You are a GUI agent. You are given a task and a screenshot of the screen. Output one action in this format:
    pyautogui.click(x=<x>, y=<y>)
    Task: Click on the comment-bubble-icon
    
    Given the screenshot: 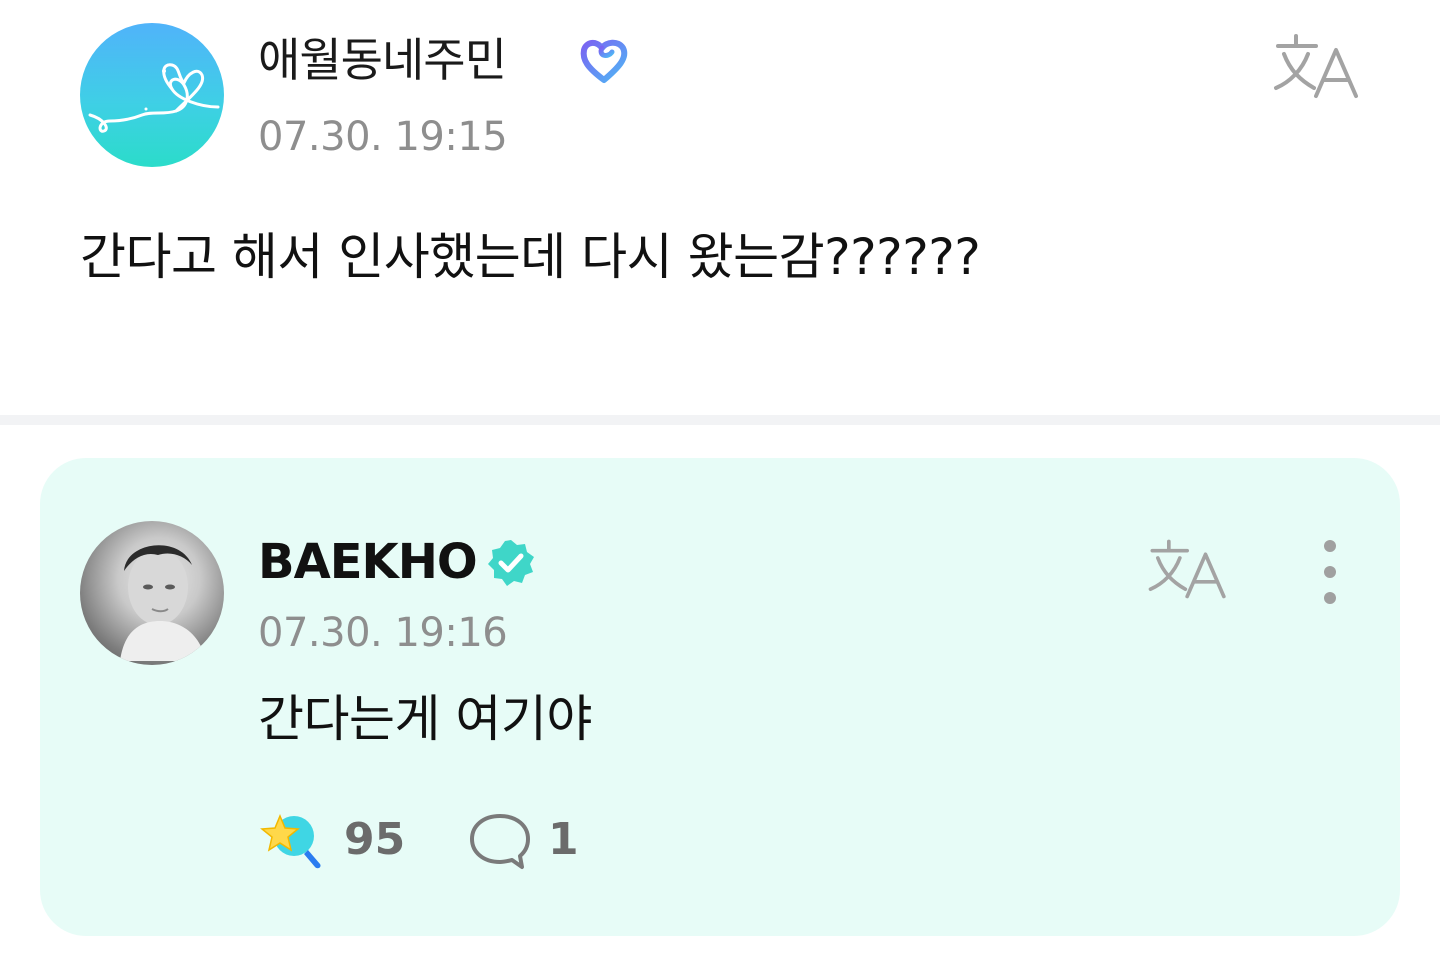 What is the action you would take?
    pyautogui.click(x=500, y=841)
    